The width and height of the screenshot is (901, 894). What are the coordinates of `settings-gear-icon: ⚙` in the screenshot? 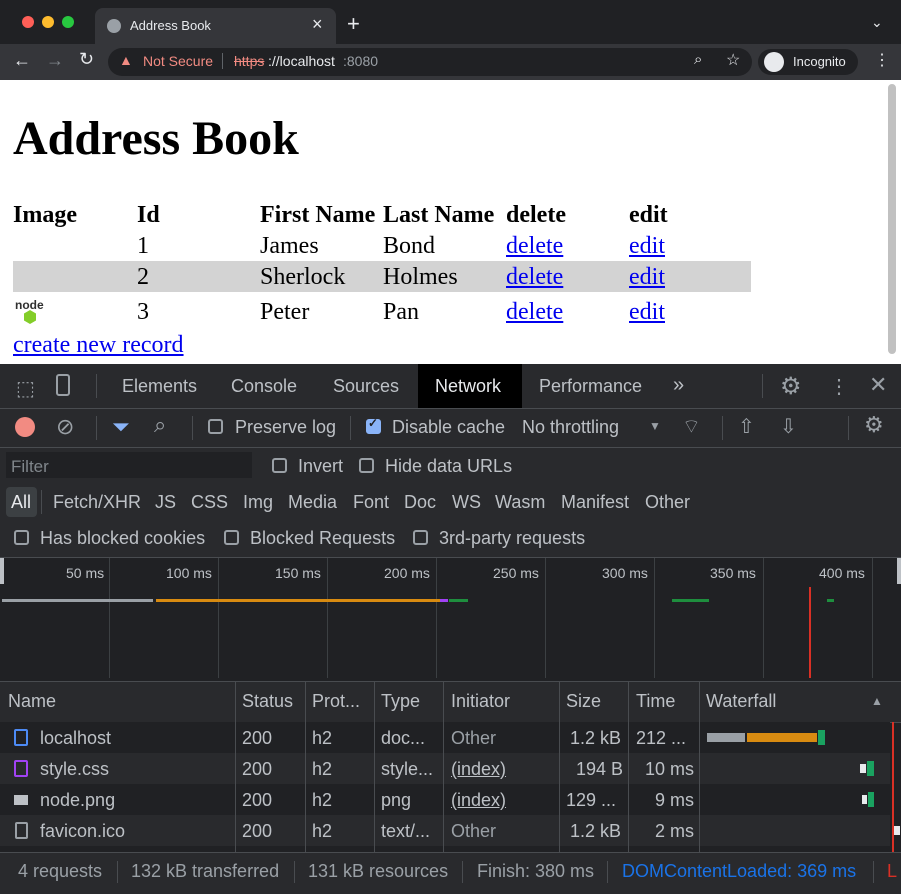 It's located at (791, 386).